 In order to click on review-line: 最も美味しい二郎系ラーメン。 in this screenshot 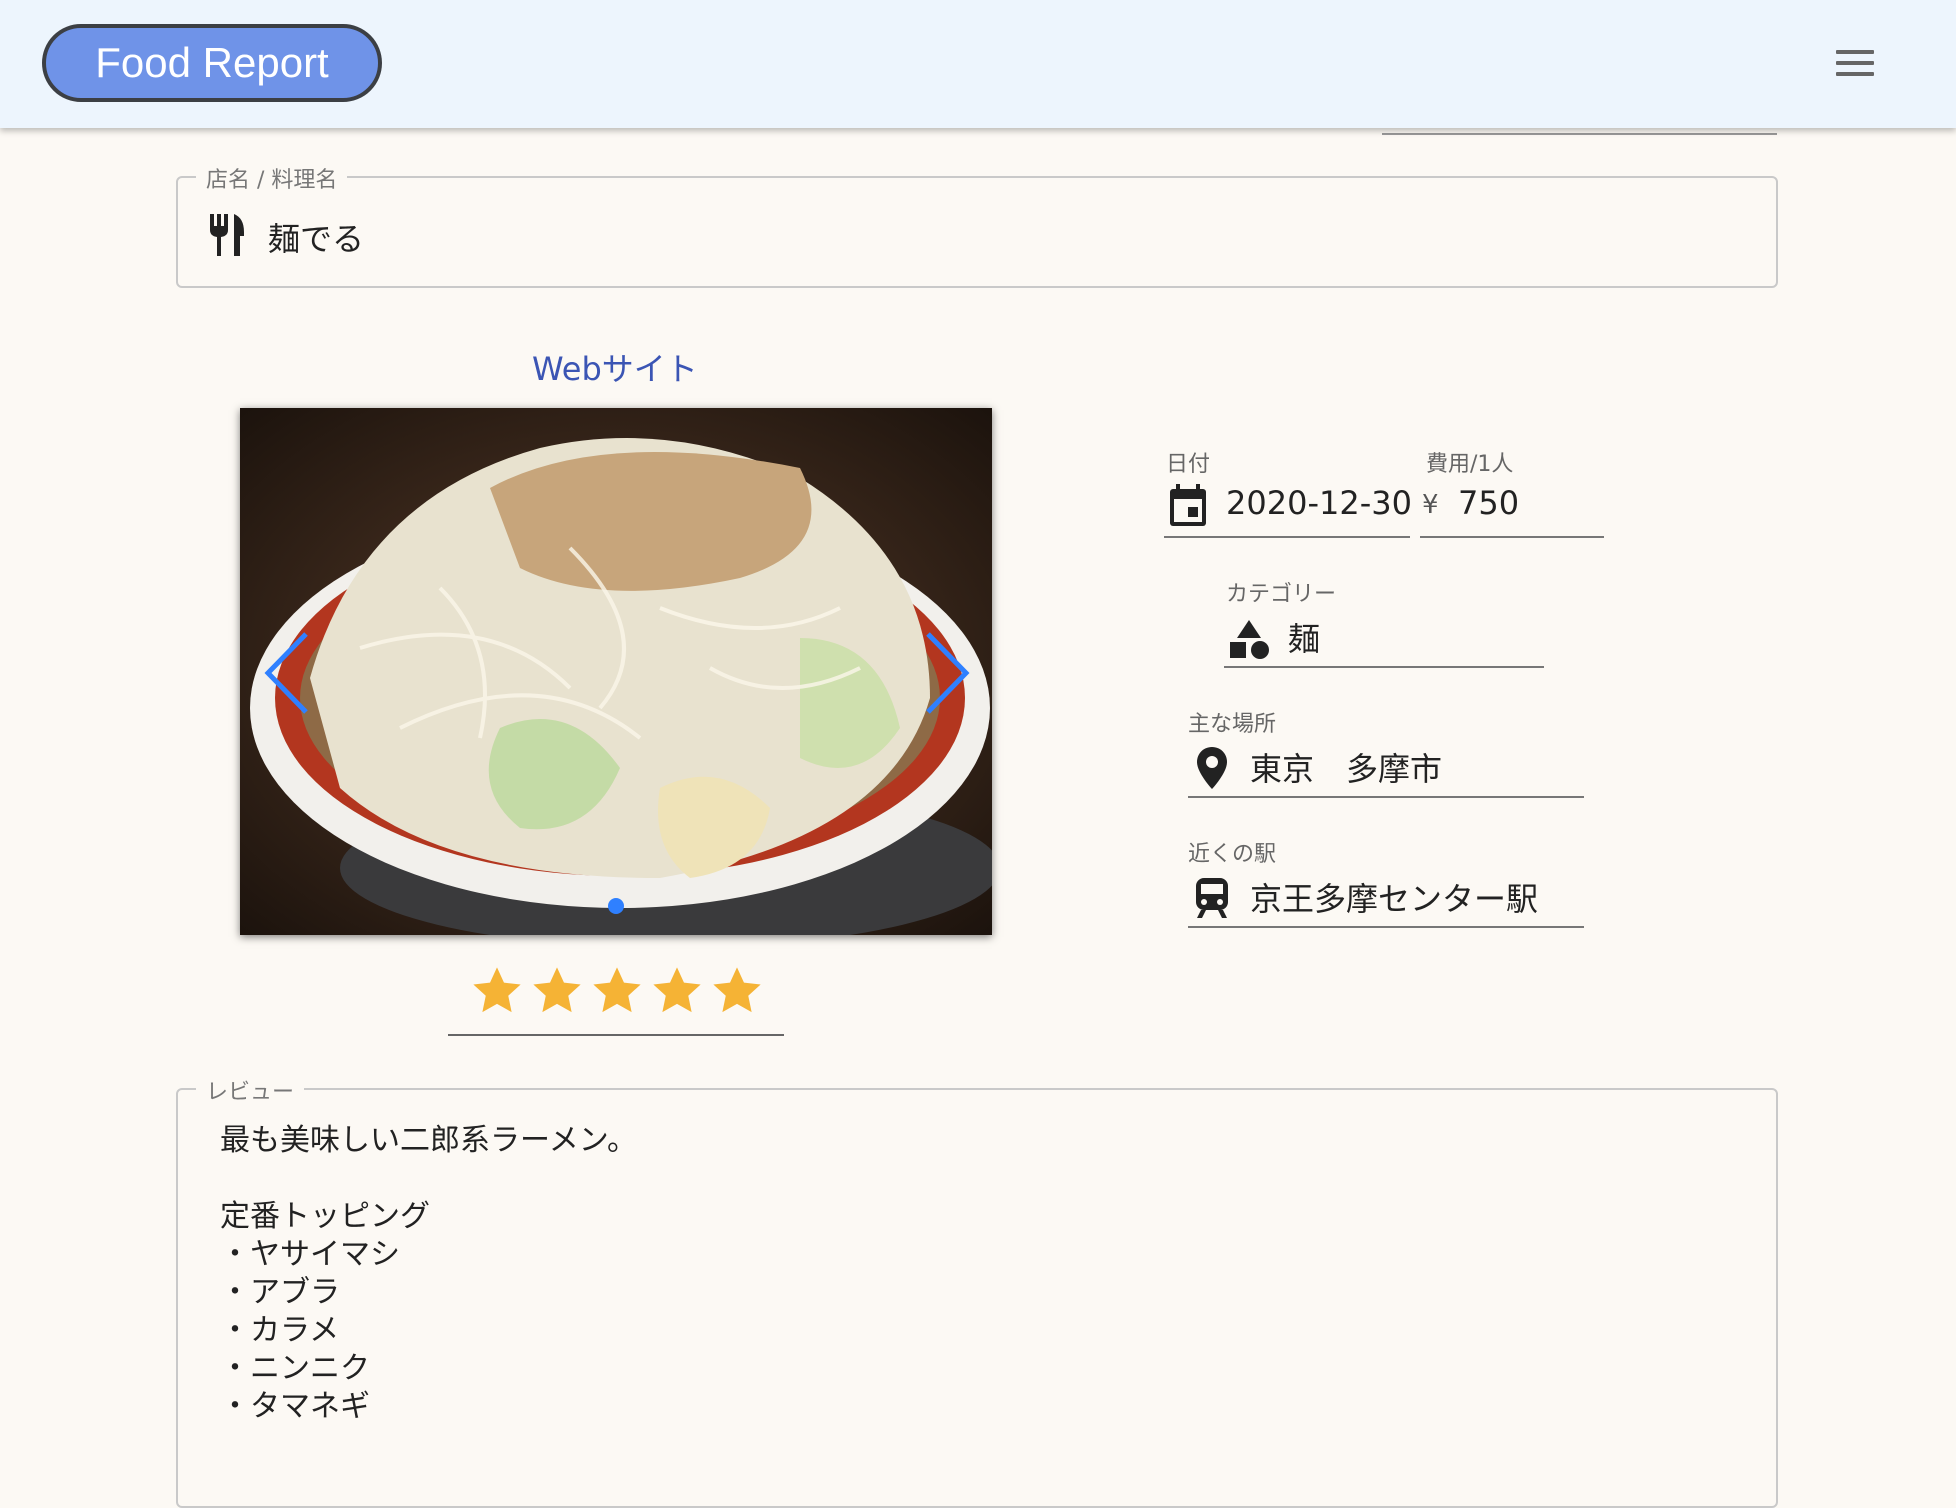, I will do `click(428, 1140)`.